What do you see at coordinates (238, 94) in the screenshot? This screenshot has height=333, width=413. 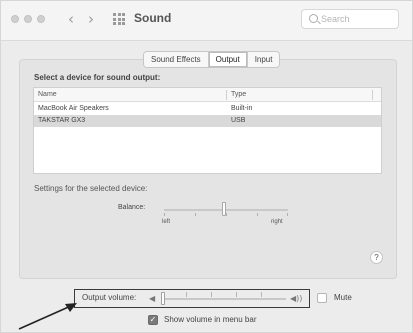 I see `column-header-type: Type` at bounding box center [238, 94].